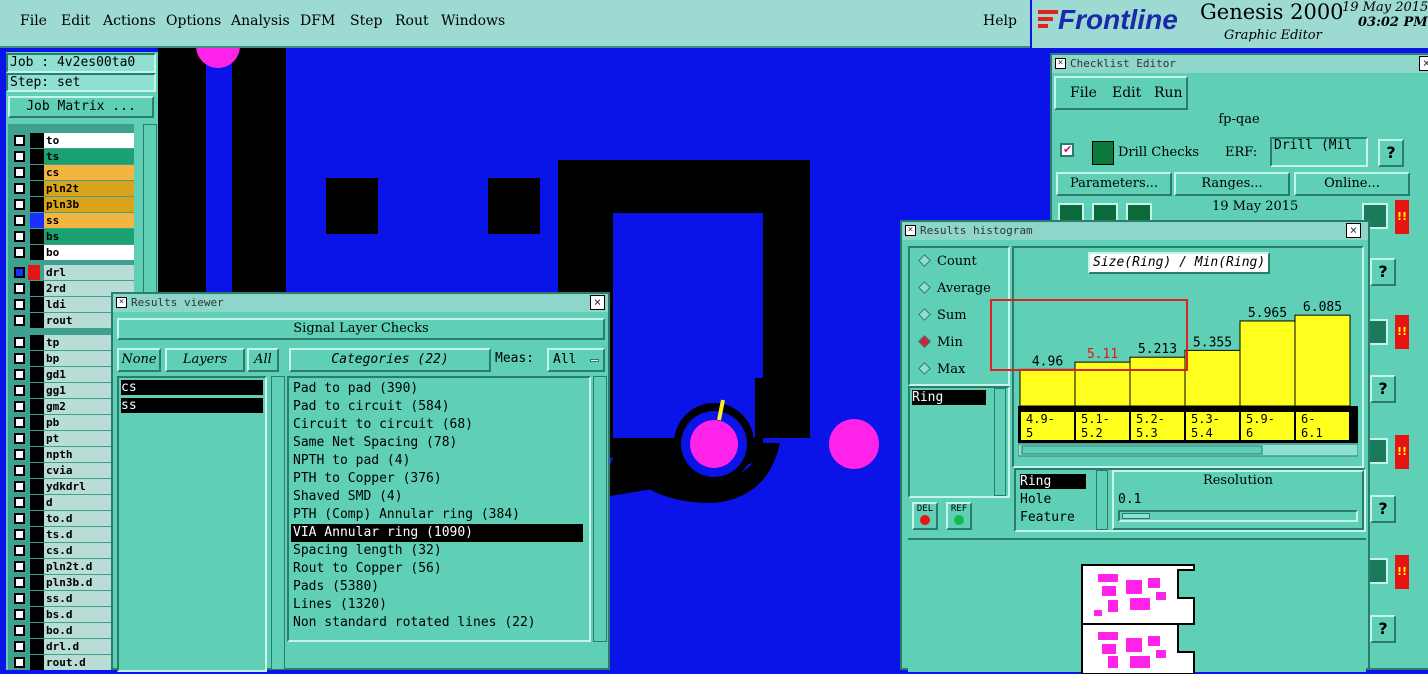 Image resolution: width=1428 pixels, height=674 pixels. Describe the element at coordinates (1000, 442) in the screenshot. I see `measure-scrollbar` at that location.